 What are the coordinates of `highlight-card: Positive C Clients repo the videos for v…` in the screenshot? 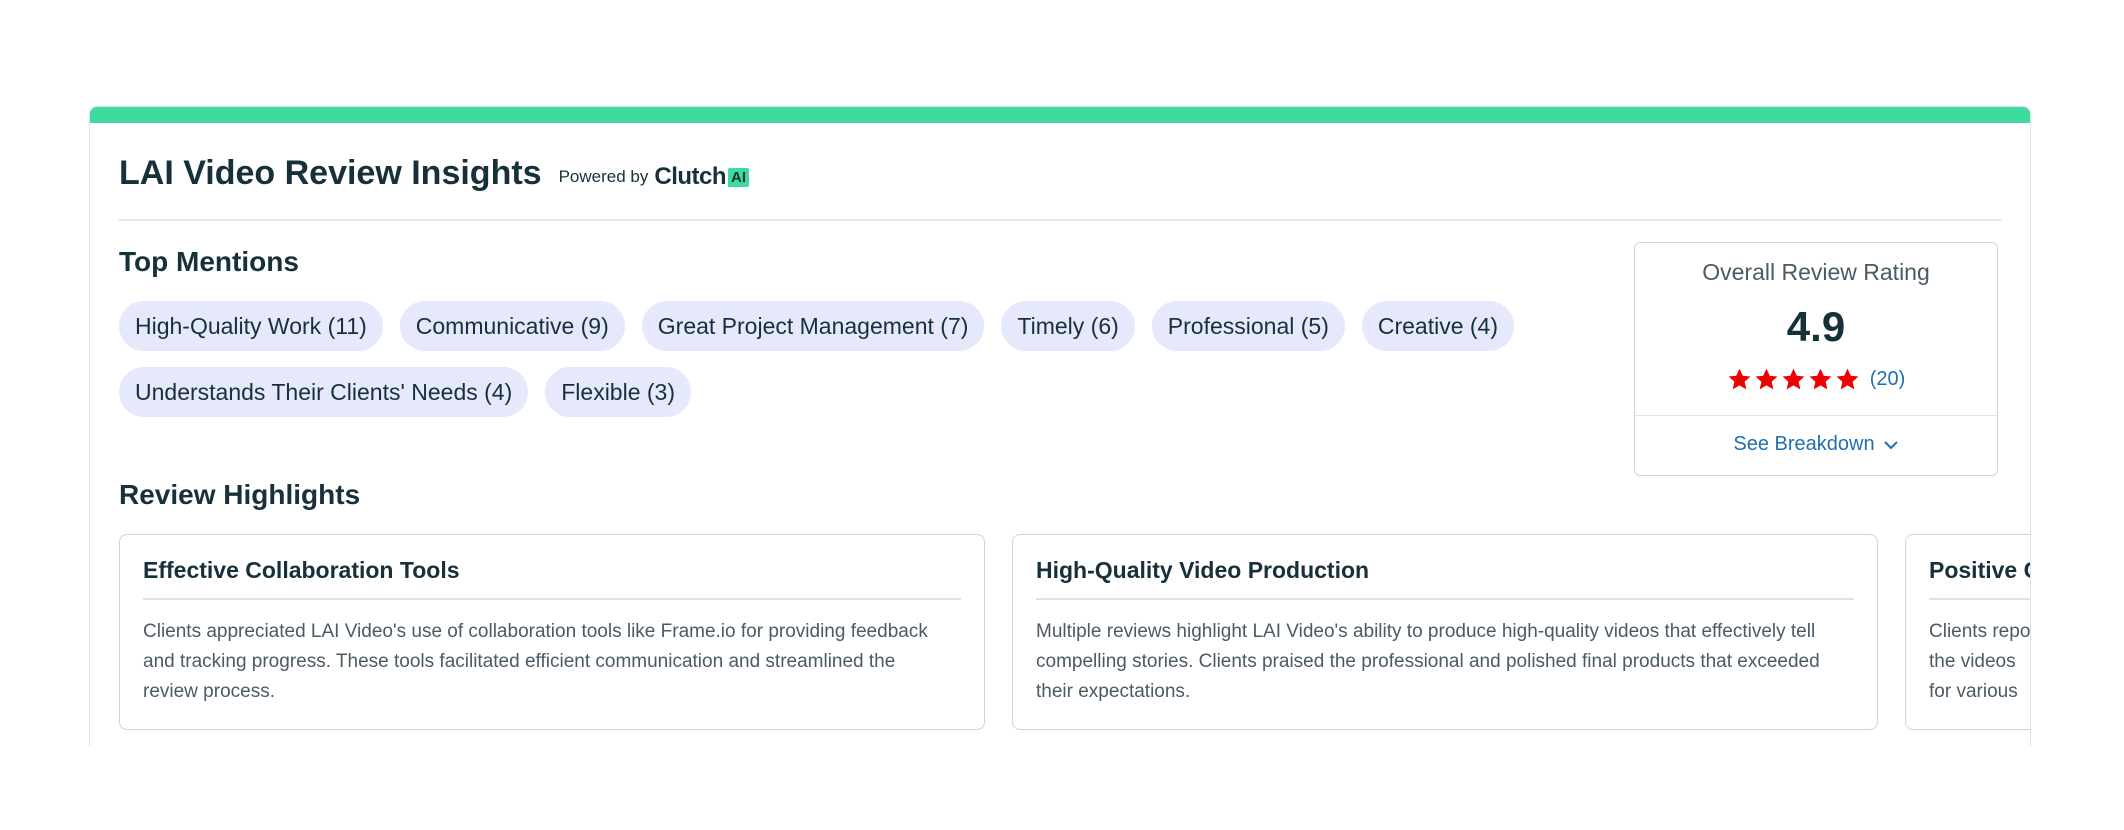 It's located at (1968, 632).